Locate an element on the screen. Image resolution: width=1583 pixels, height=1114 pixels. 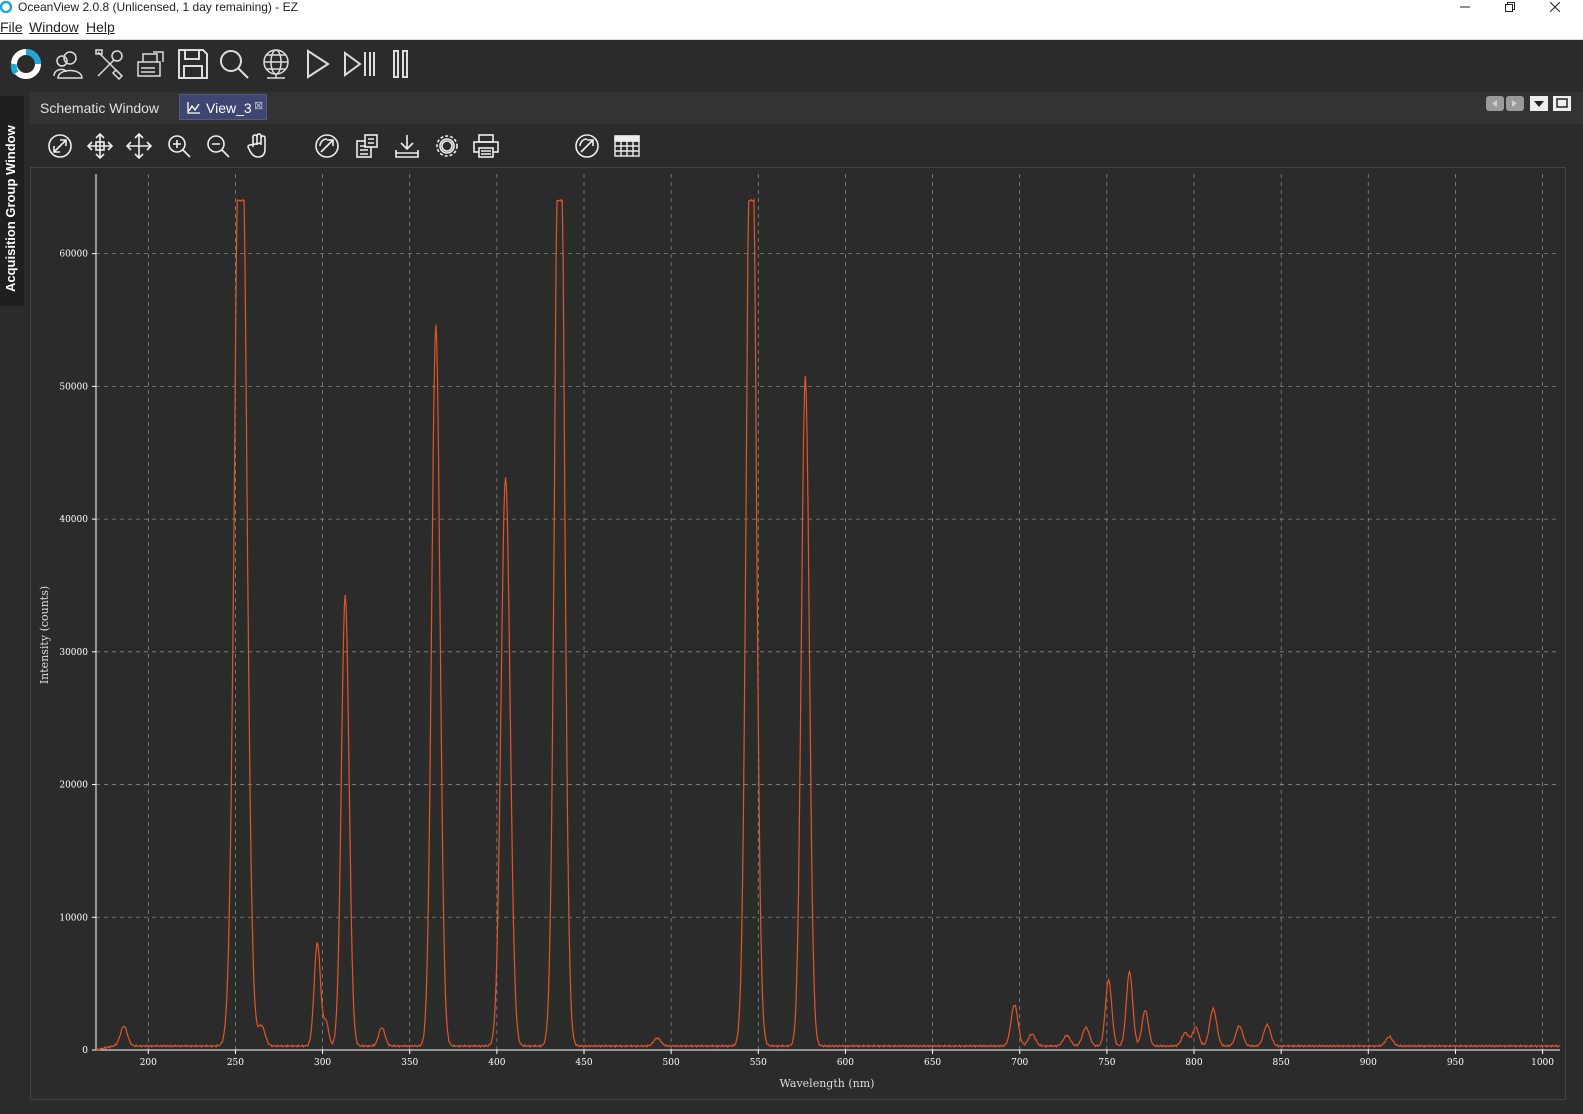
x-tick-label: 550 is located at coordinates (758, 1063).